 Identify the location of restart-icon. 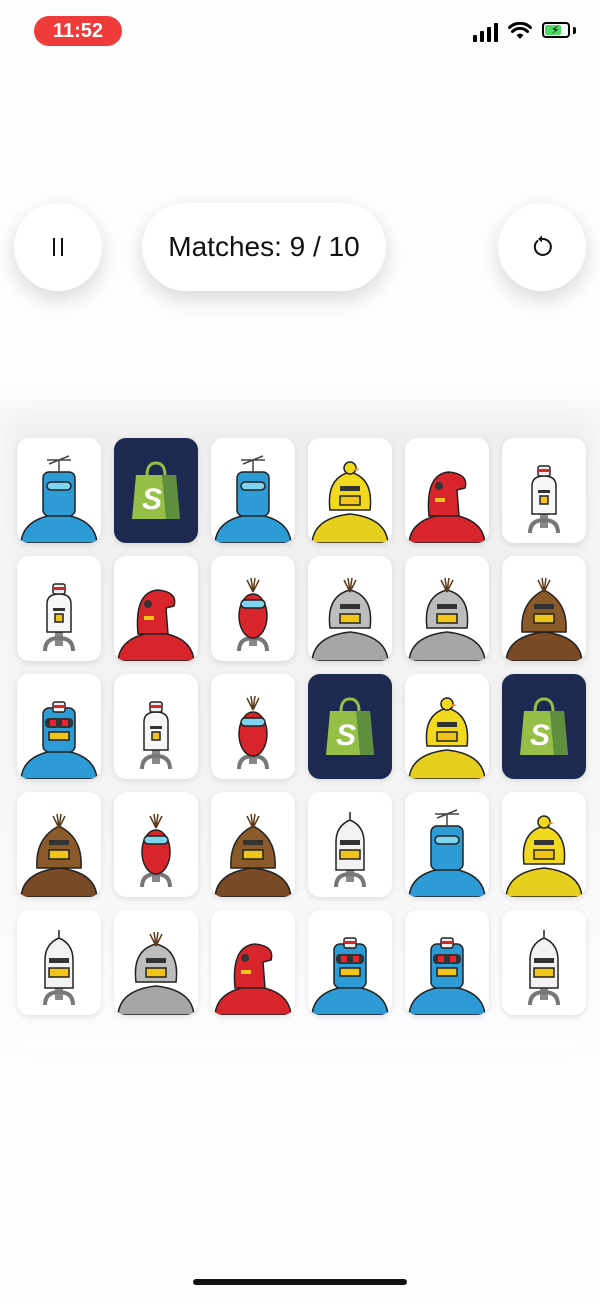
(542, 245).